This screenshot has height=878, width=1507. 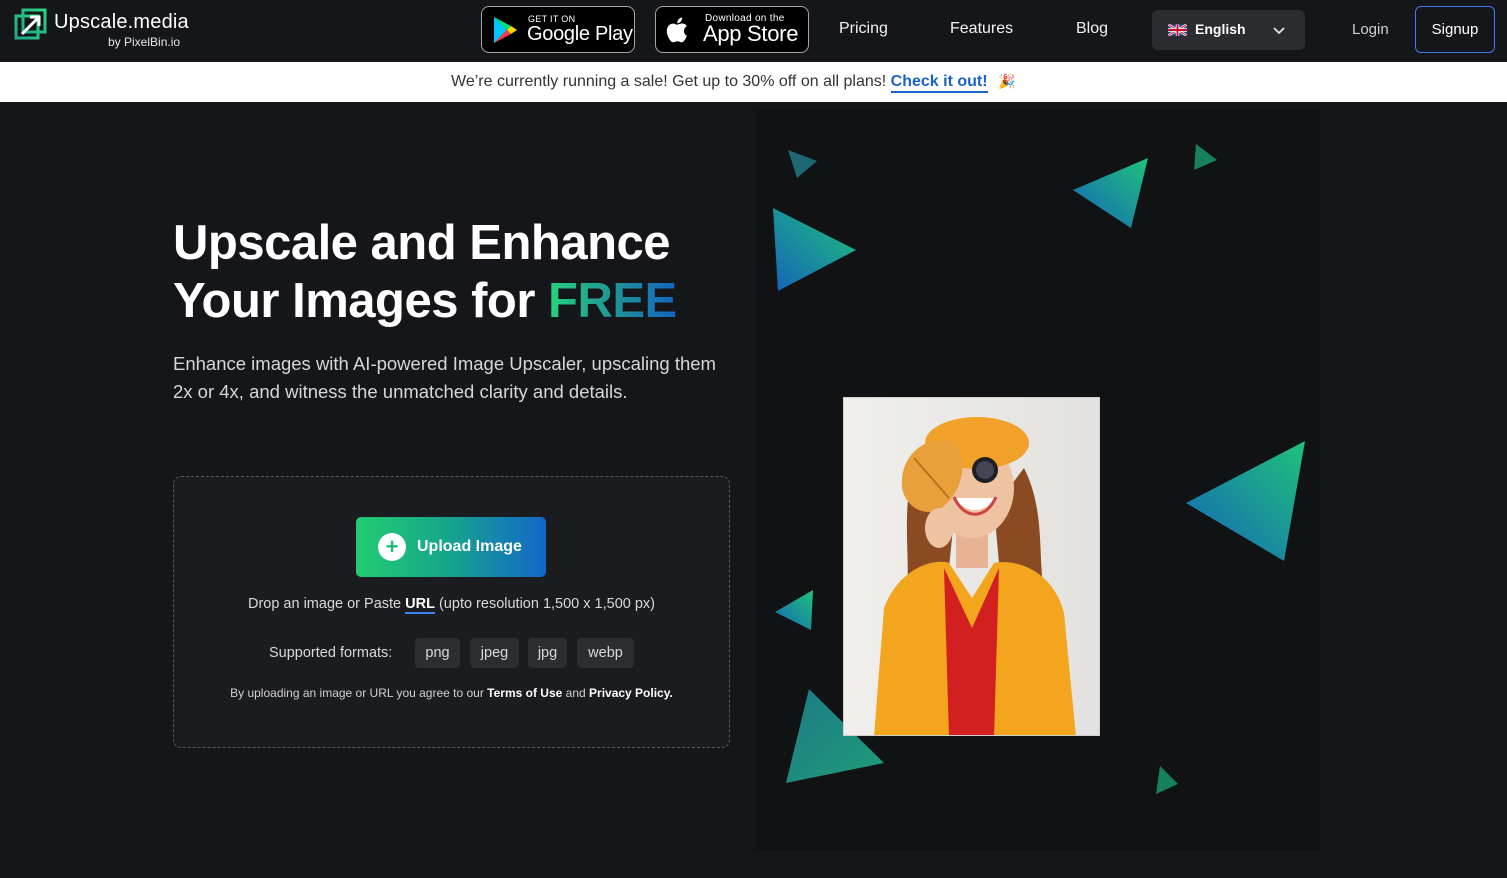 I want to click on nav-link-blog: Blog, so click(x=1092, y=29).